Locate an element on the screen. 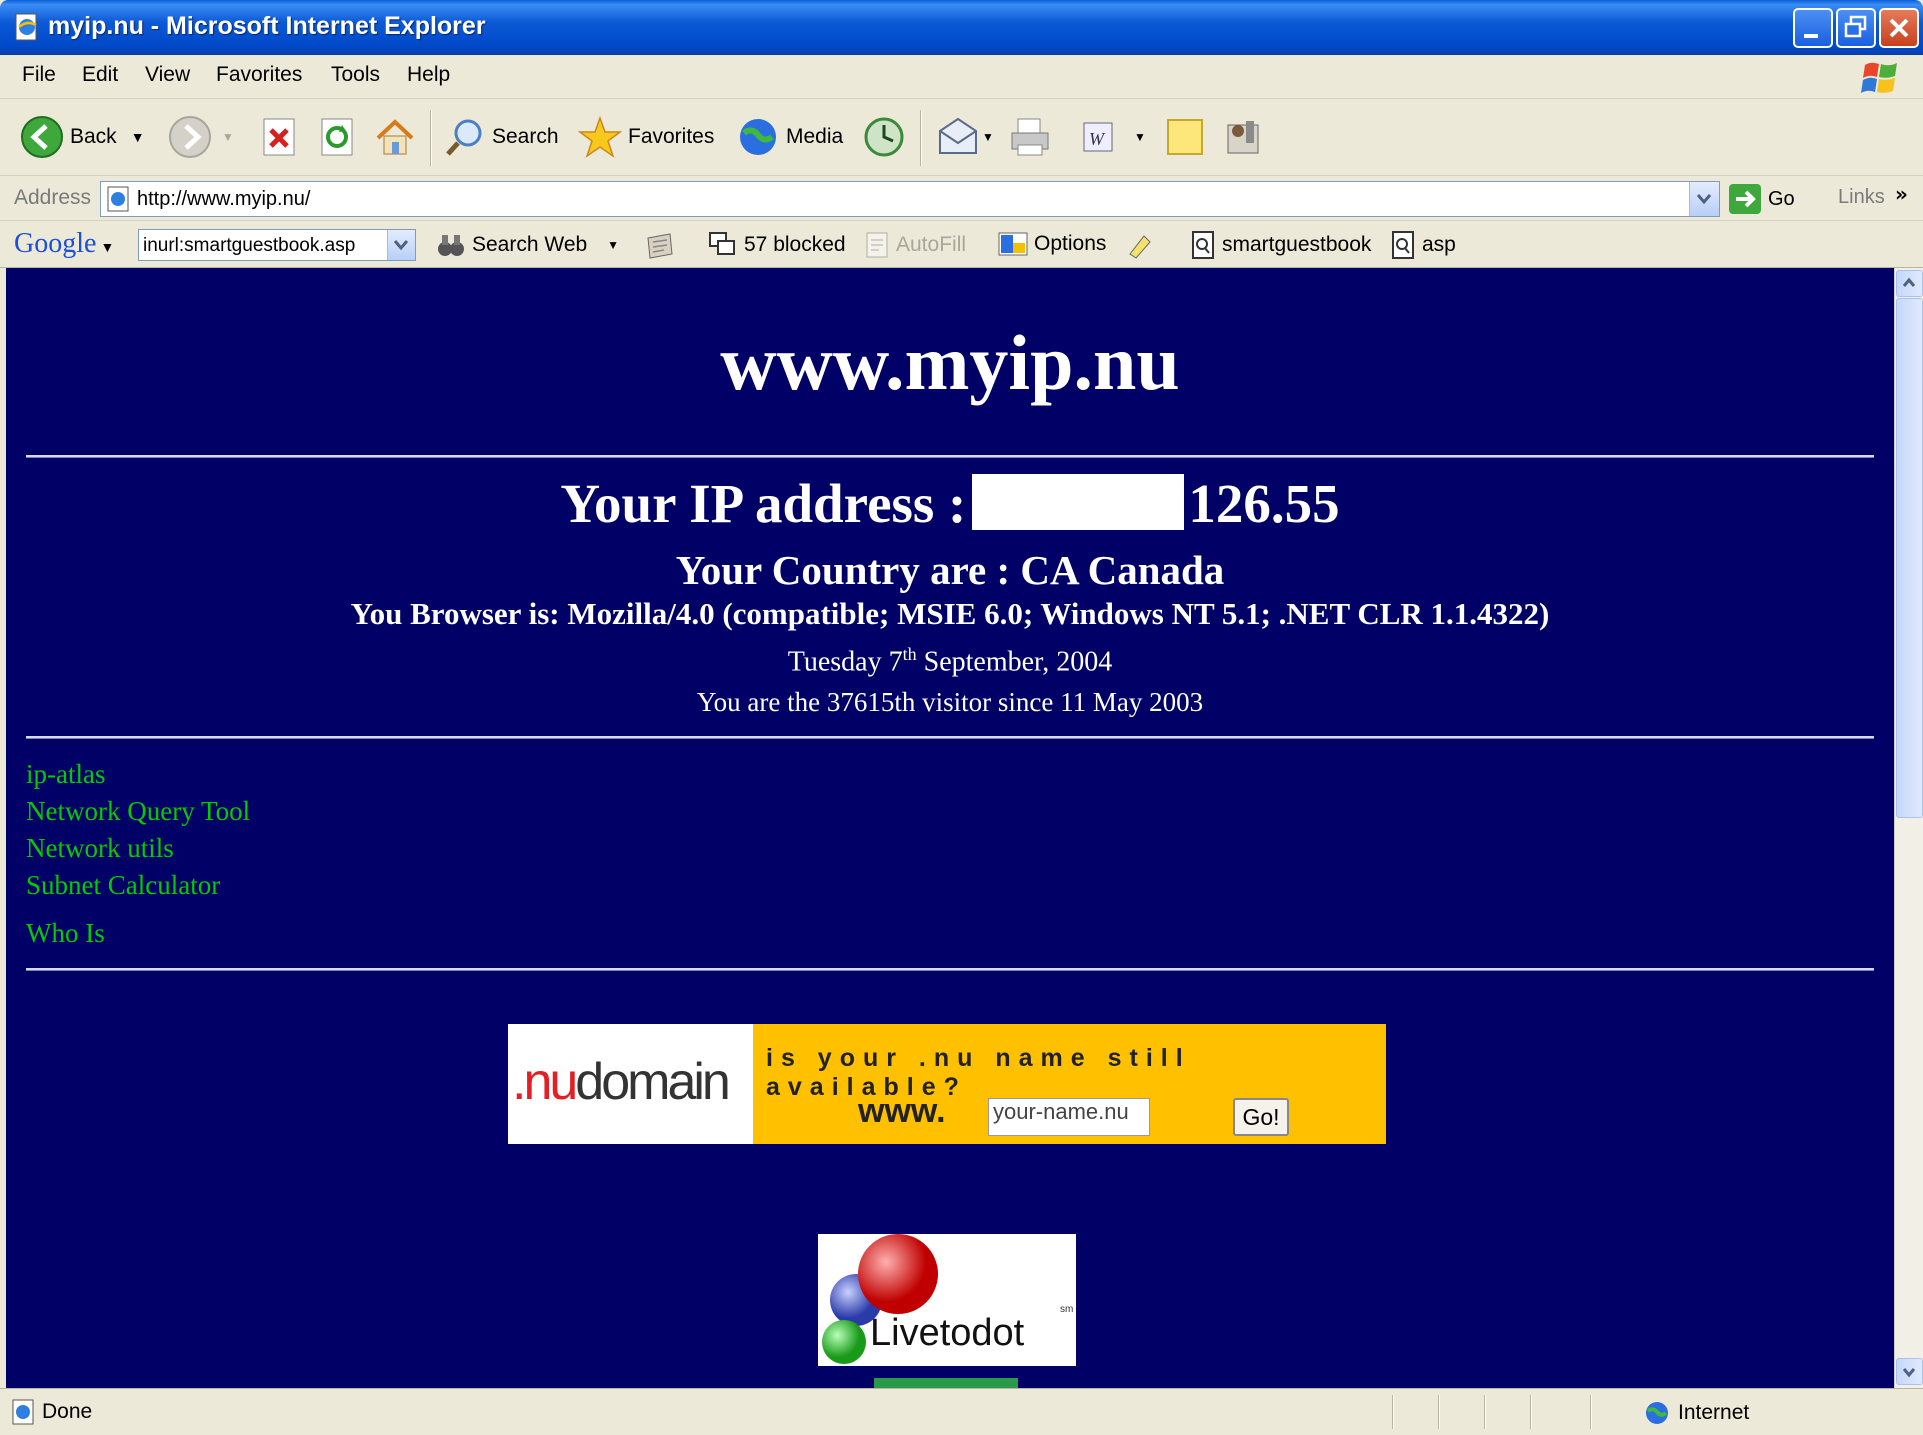 The width and height of the screenshot is (1923, 1435). messenger-button is located at coordinates (1244, 137).